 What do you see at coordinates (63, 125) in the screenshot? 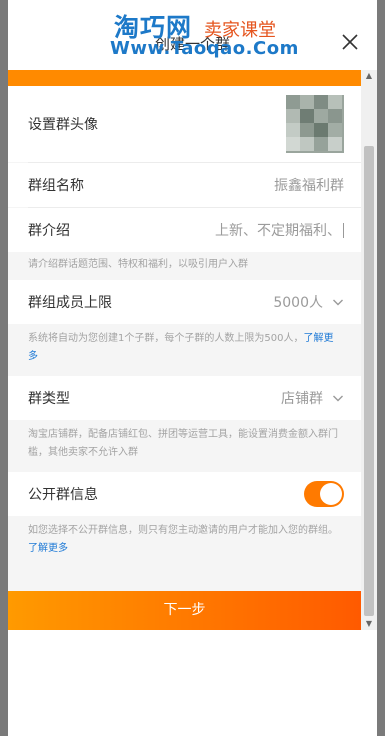
I see `avatar-label: 设置群头像` at bounding box center [63, 125].